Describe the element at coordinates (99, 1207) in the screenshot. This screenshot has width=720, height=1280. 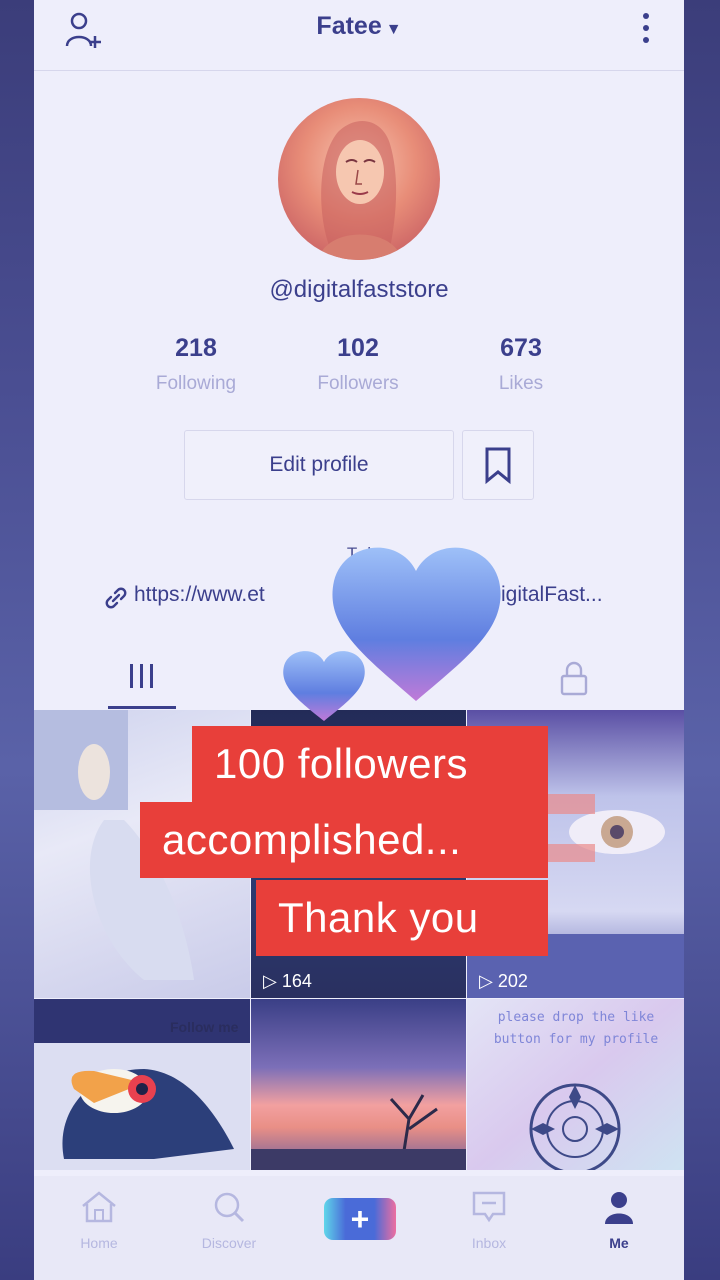
I see `home-icon` at that location.